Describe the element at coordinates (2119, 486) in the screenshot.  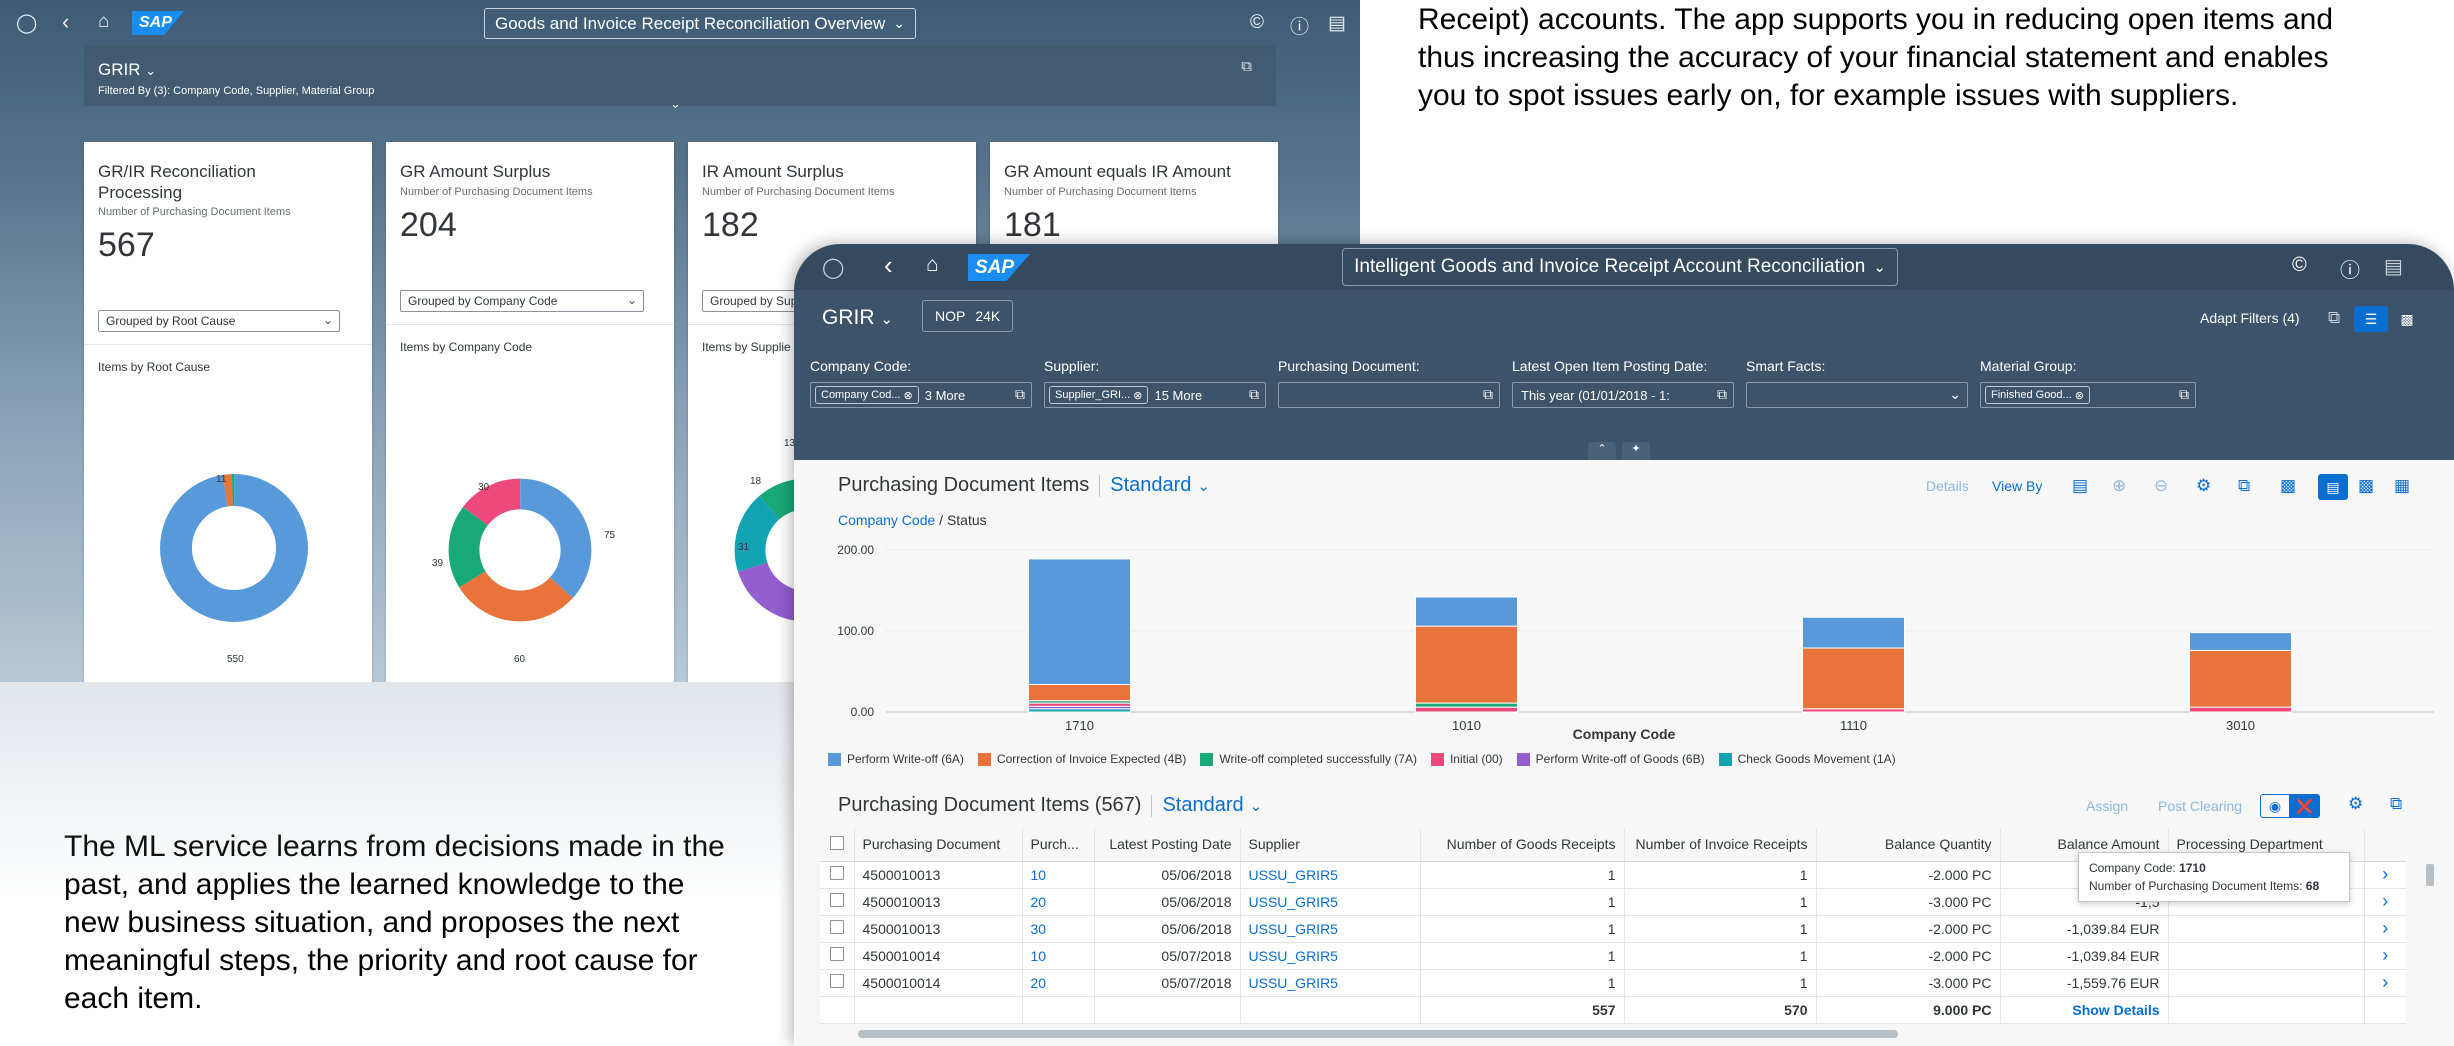
I see `zoom-in-icon: ⊕` at that location.